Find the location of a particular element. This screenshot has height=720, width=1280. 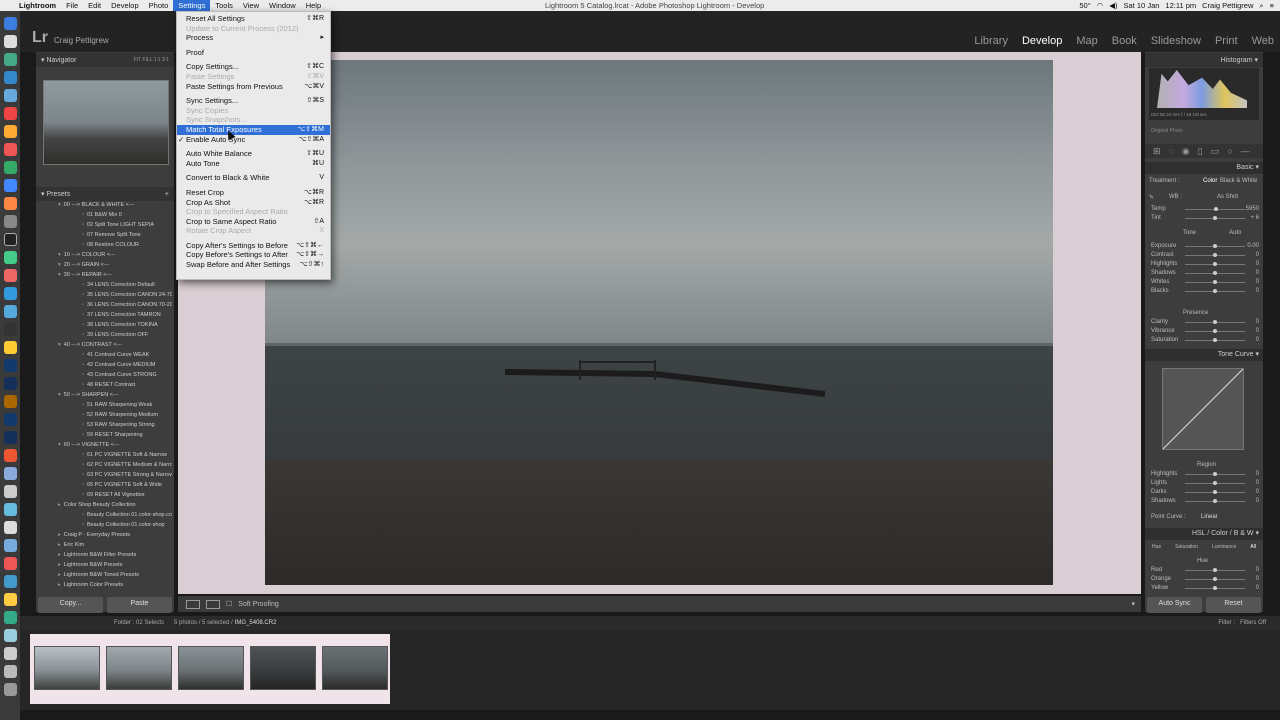

notes-icon is located at coordinates (10, 131).